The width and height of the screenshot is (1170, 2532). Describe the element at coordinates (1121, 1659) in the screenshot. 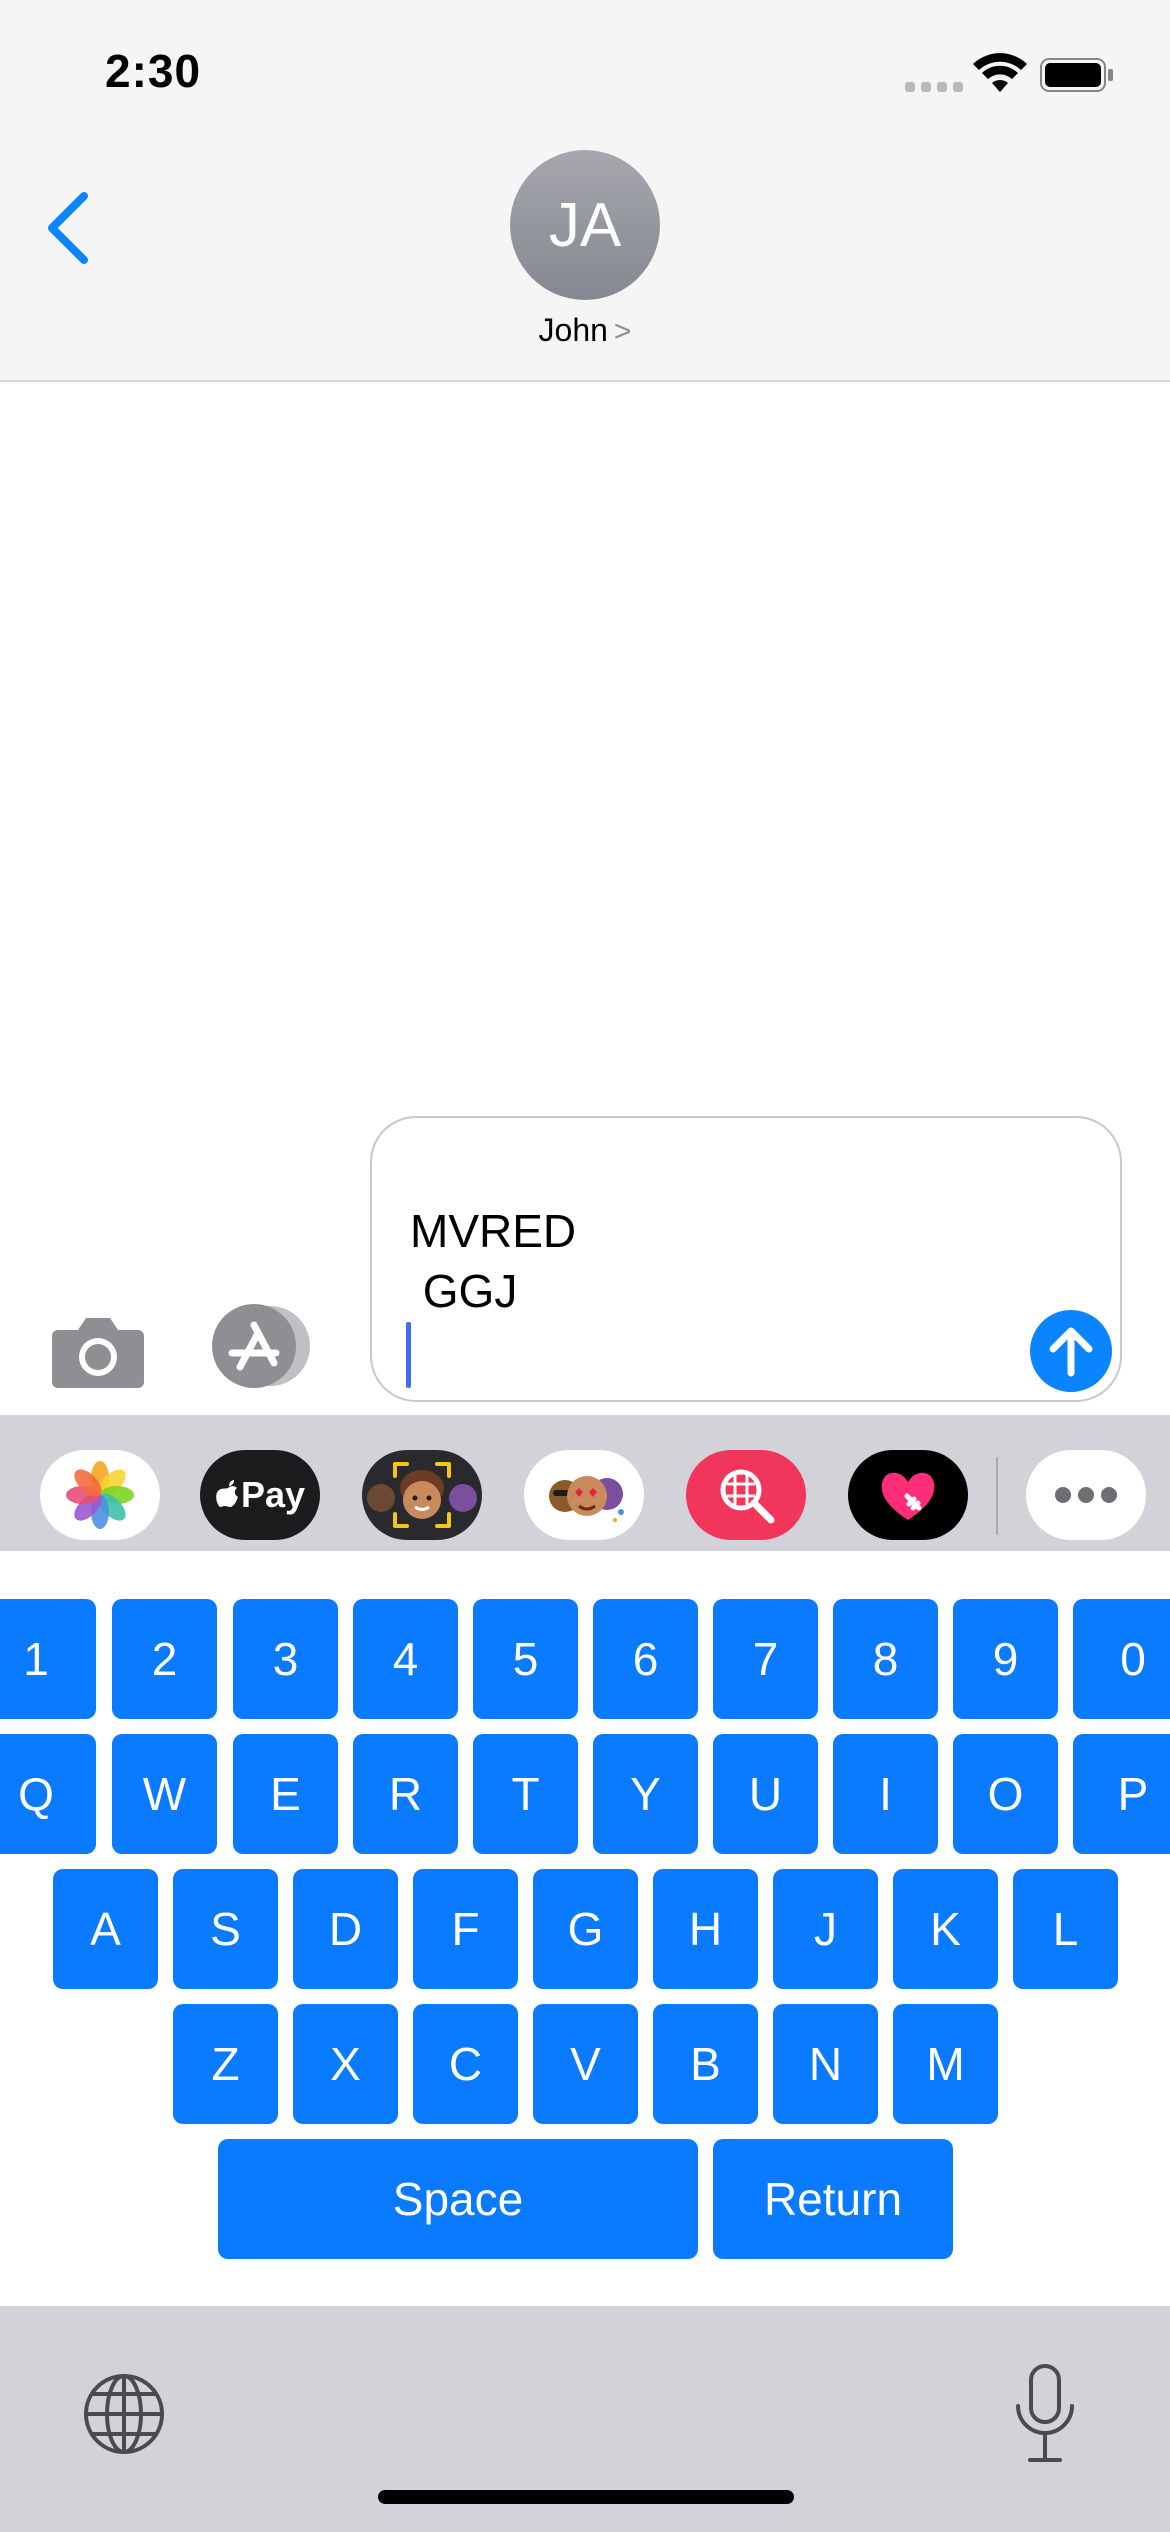

I see `key-0: 0` at that location.